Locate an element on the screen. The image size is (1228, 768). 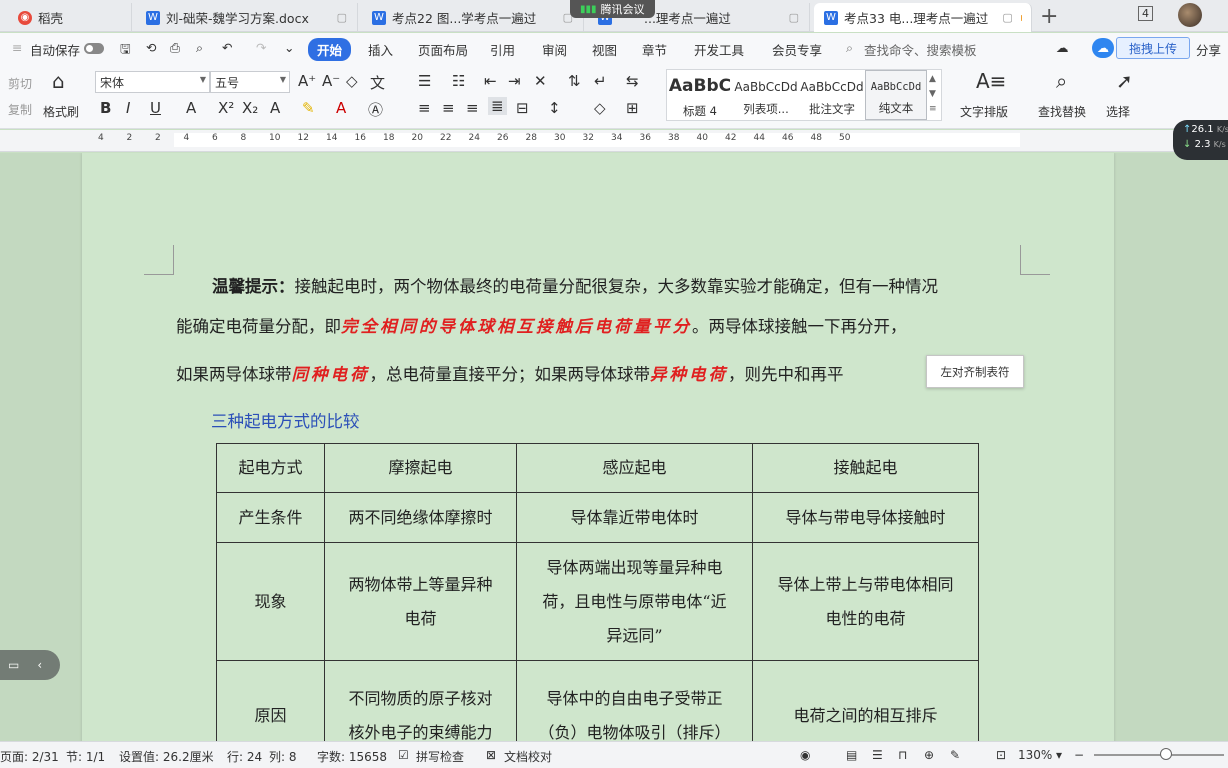
tab-document-2: W 考点22 图...学考点一遍过 ▢ is located at coordinates (473, 17).